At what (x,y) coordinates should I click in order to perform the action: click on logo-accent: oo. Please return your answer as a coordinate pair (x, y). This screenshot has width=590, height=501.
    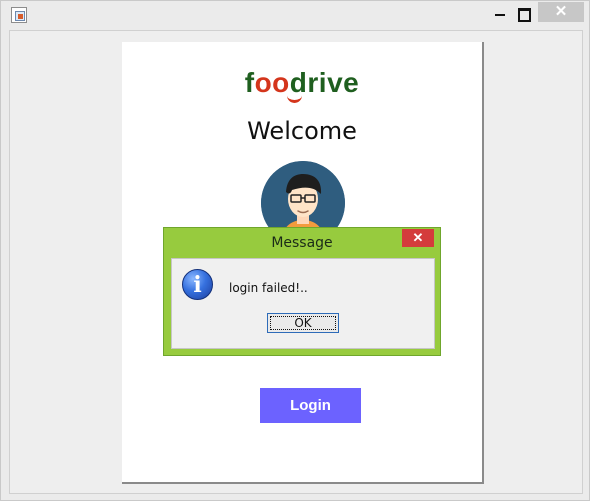
    Looking at the image, I should click on (272, 82).